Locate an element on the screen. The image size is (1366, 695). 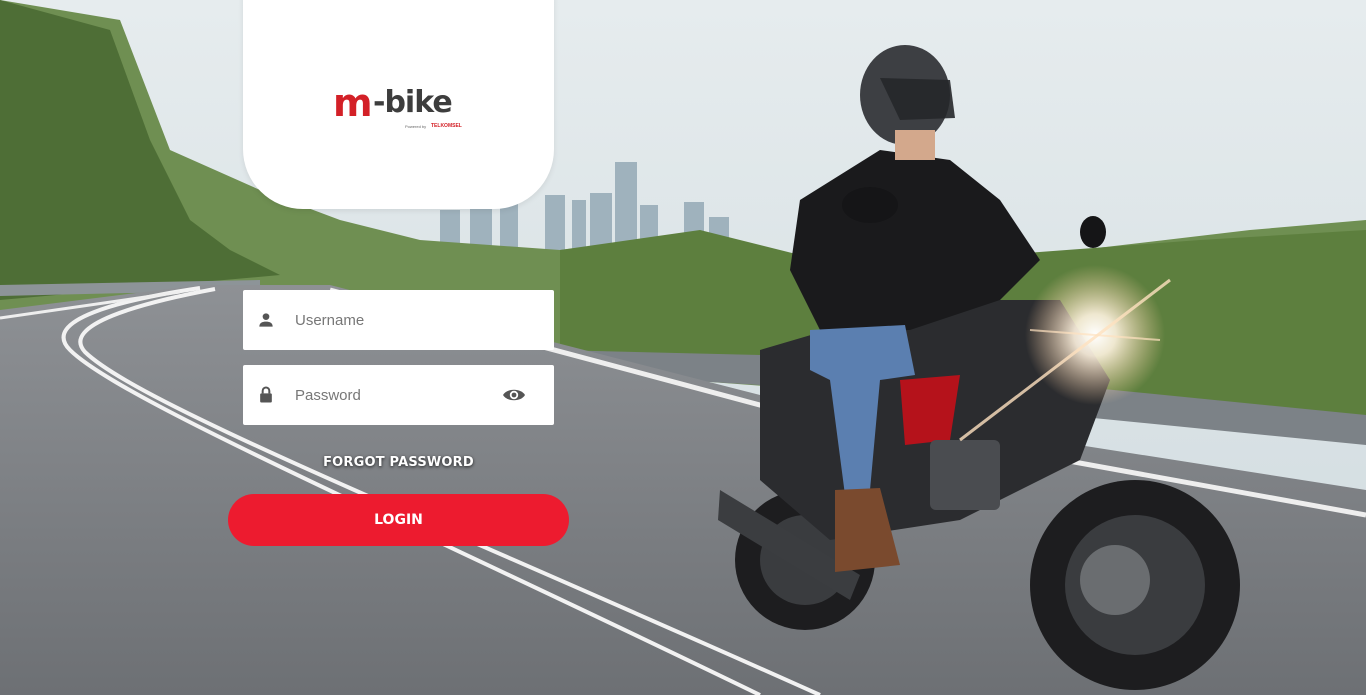
logo-powered-by: Powered by is located at coordinates (416, 126).